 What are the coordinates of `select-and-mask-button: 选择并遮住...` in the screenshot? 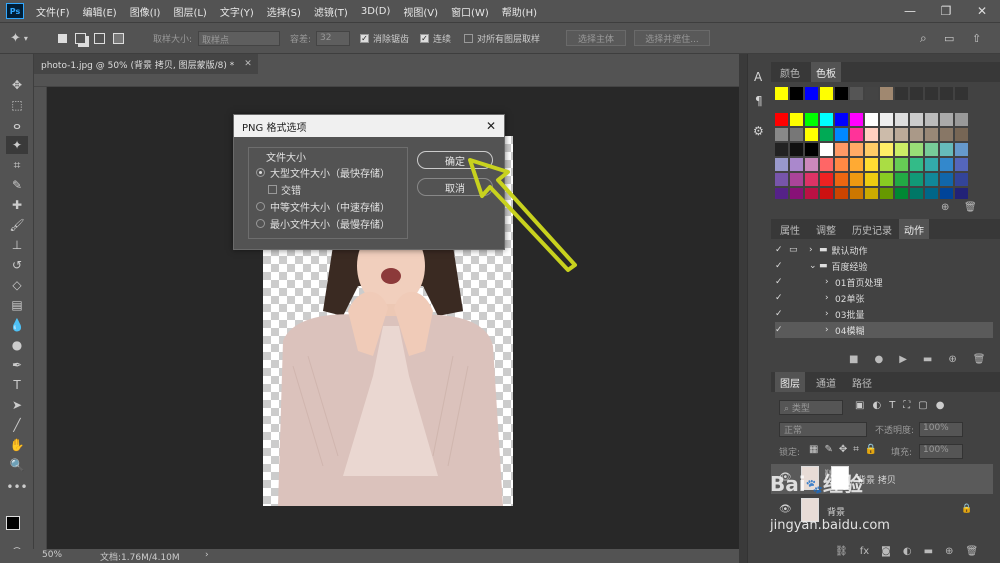 It's located at (672, 38).